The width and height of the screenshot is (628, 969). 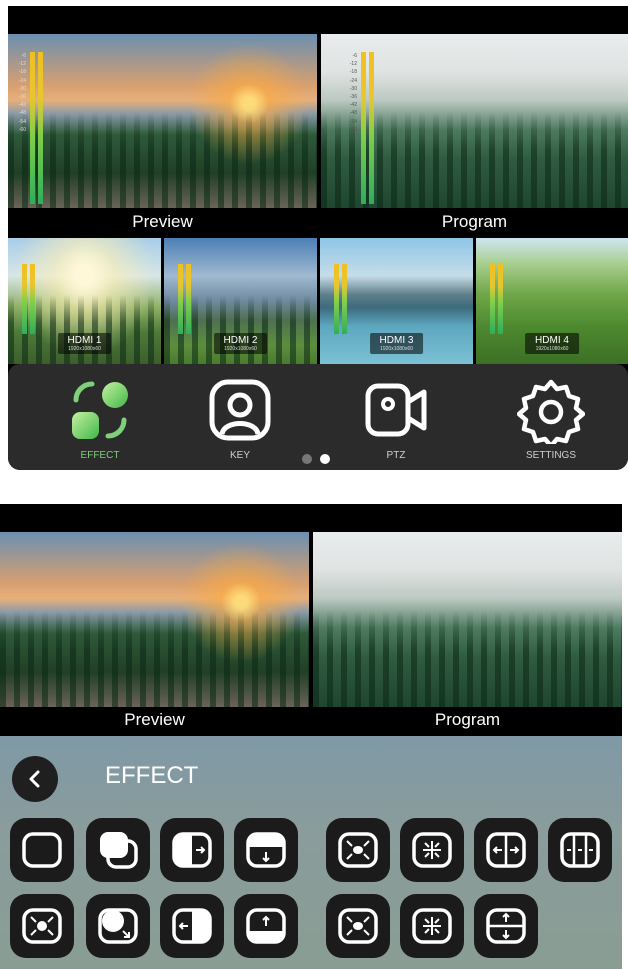 I want to click on key-button: KEY, so click(x=240, y=418).